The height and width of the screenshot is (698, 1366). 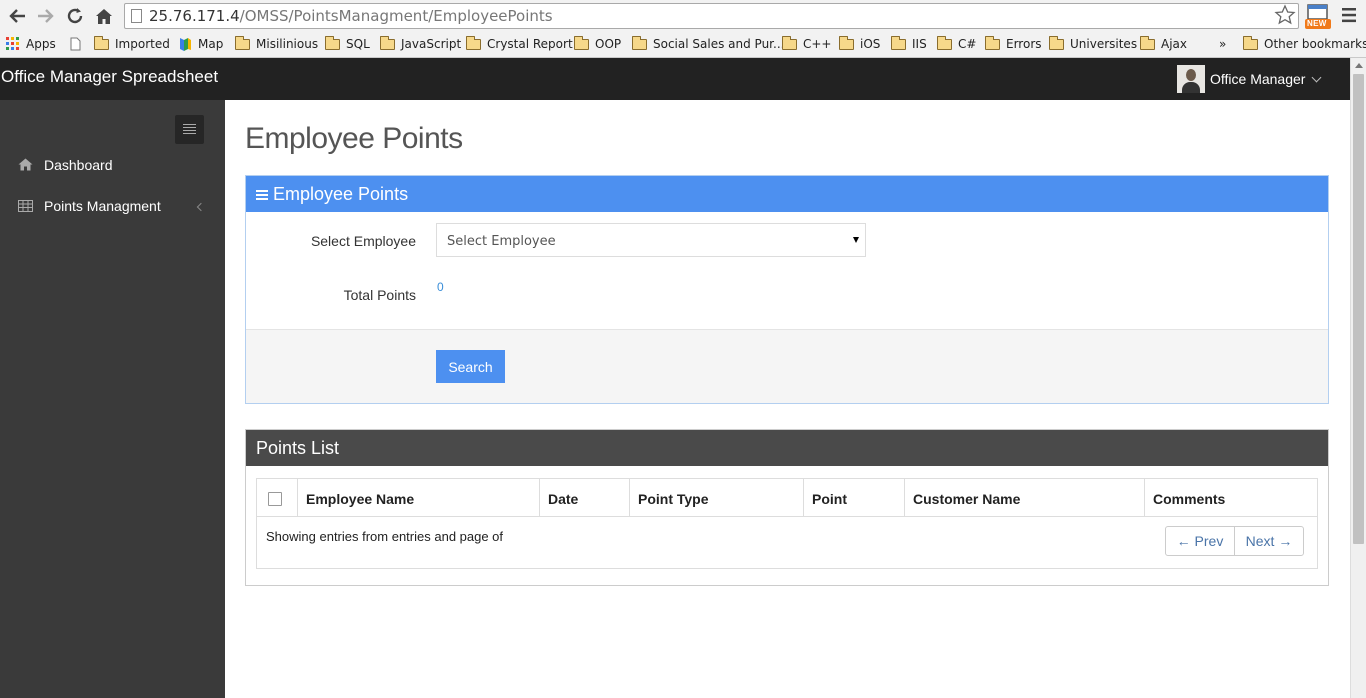 I want to click on sidebar-item-label: Points Managment, so click(x=102, y=206).